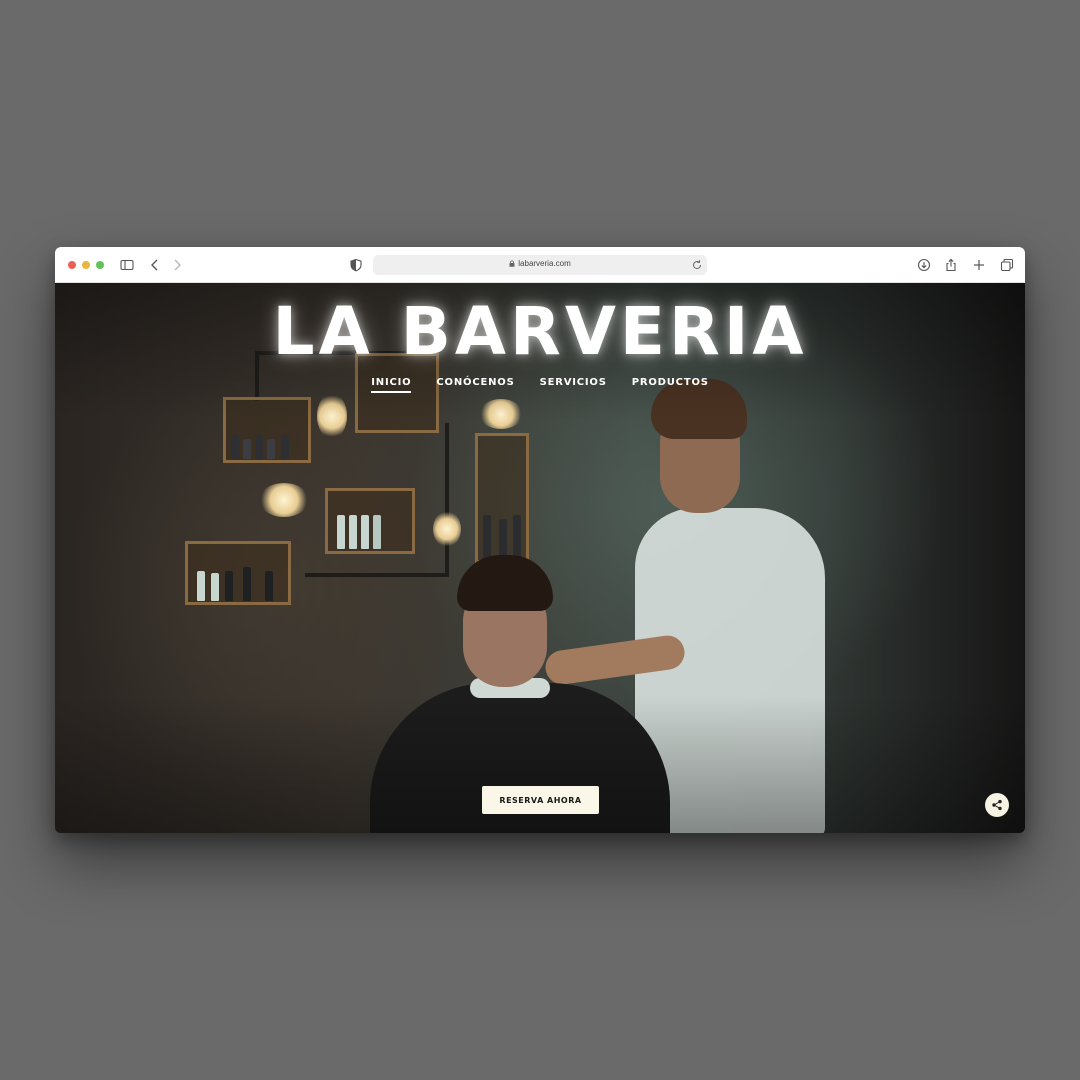  I want to click on sidebar-icon, so click(127, 265).